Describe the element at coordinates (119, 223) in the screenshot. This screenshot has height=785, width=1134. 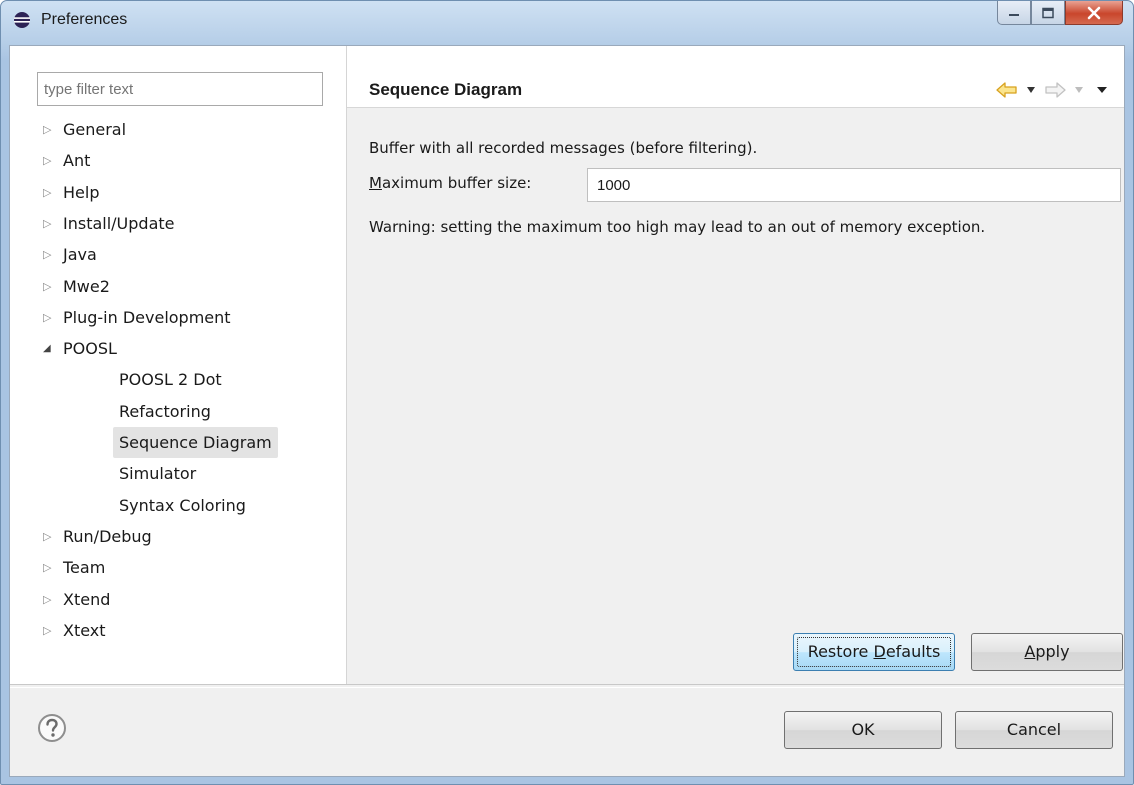
I see `tree-item-label: Install/Update` at that location.